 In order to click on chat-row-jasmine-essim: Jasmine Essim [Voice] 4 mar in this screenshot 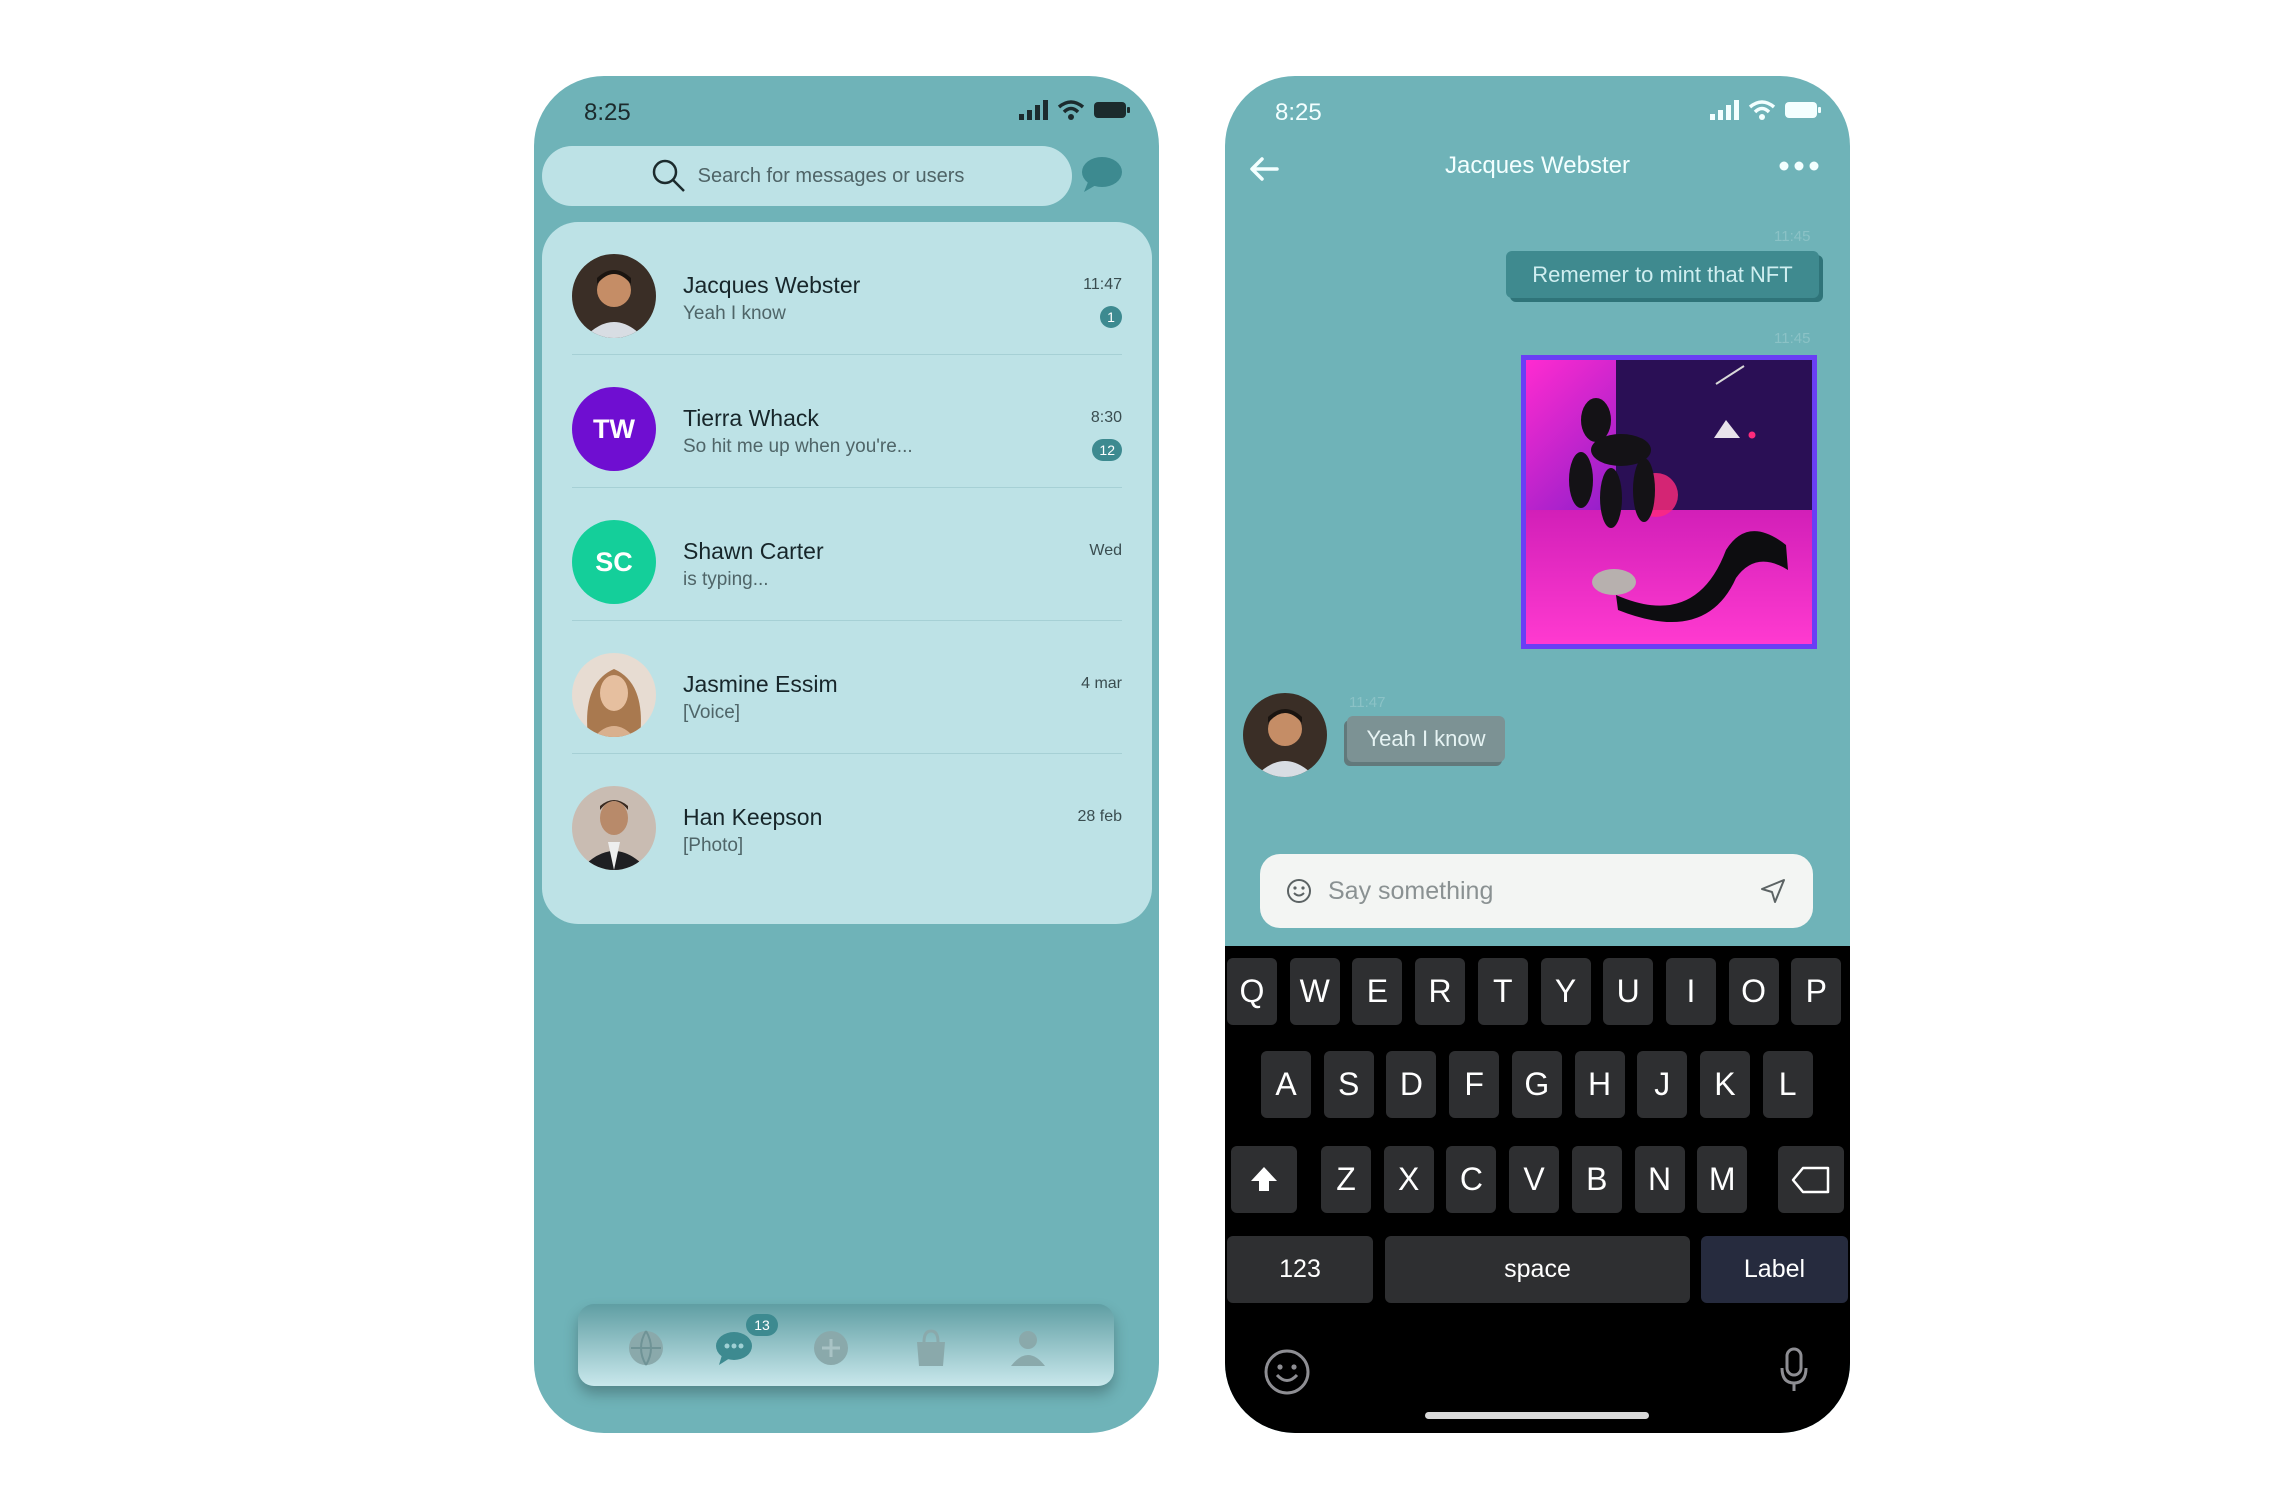, I will do `click(847, 687)`.